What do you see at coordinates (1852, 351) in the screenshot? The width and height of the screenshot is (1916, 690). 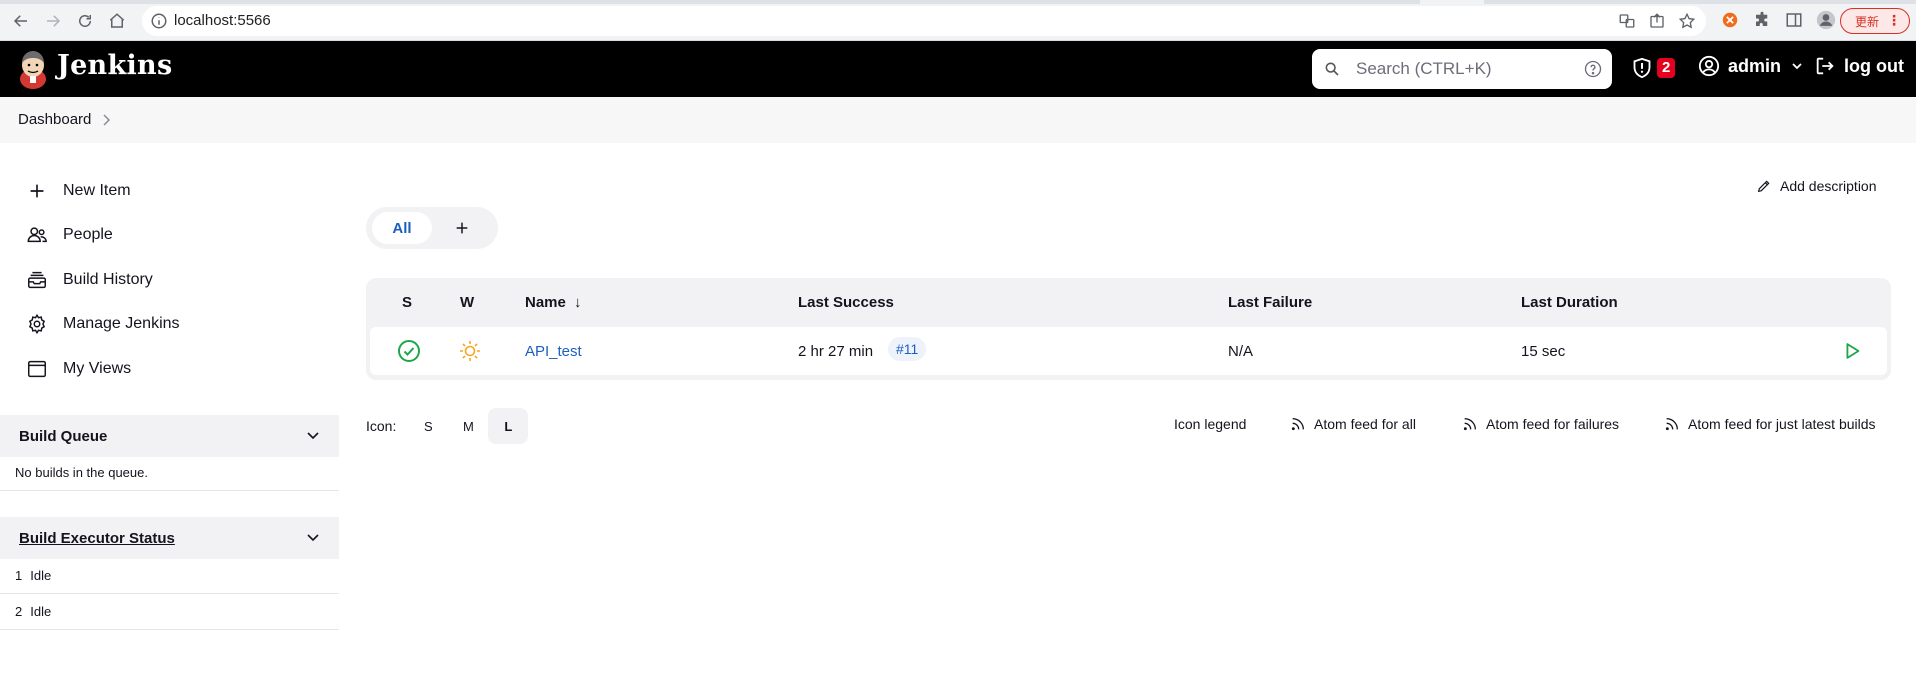 I see `schedule-build-play-icon` at bounding box center [1852, 351].